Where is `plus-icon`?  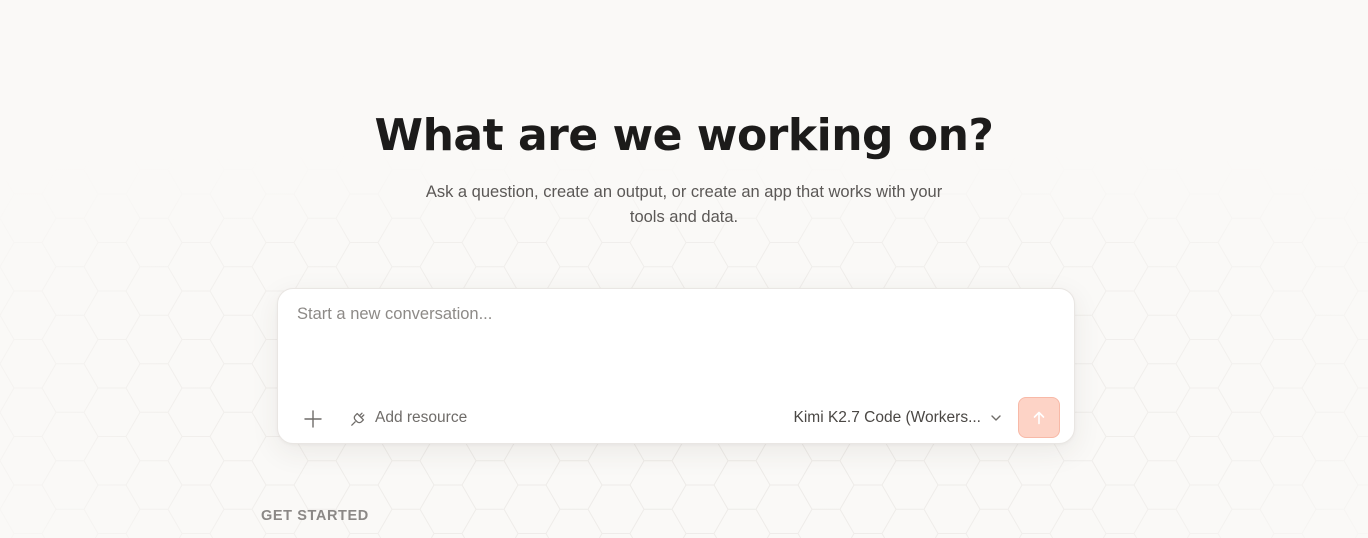 plus-icon is located at coordinates (313, 419).